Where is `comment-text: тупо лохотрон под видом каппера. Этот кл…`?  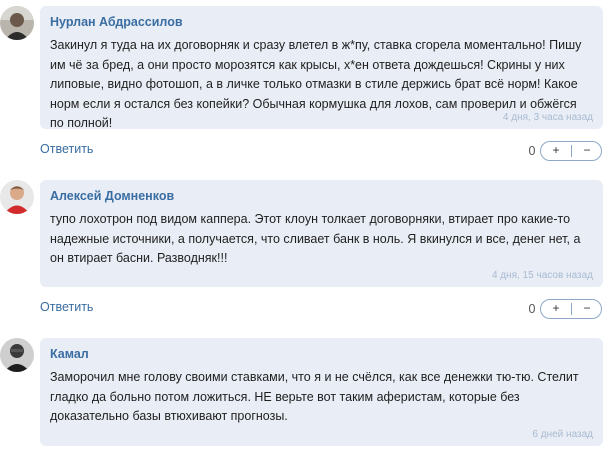
comment-text: тупо лохотрон под видом каппера. Этот кл… is located at coordinates (315, 238).